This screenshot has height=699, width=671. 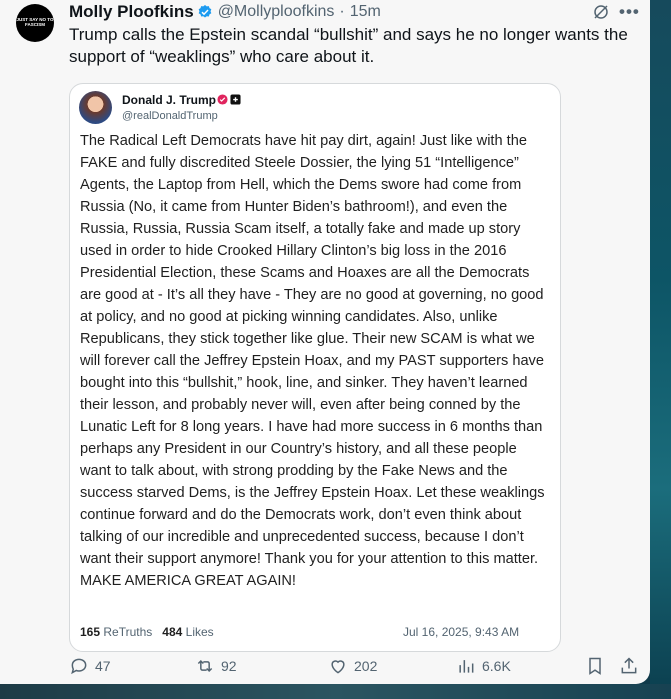 What do you see at coordinates (595, 666) in the screenshot?
I see `bookmark-icon` at bounding box center [595, 666].